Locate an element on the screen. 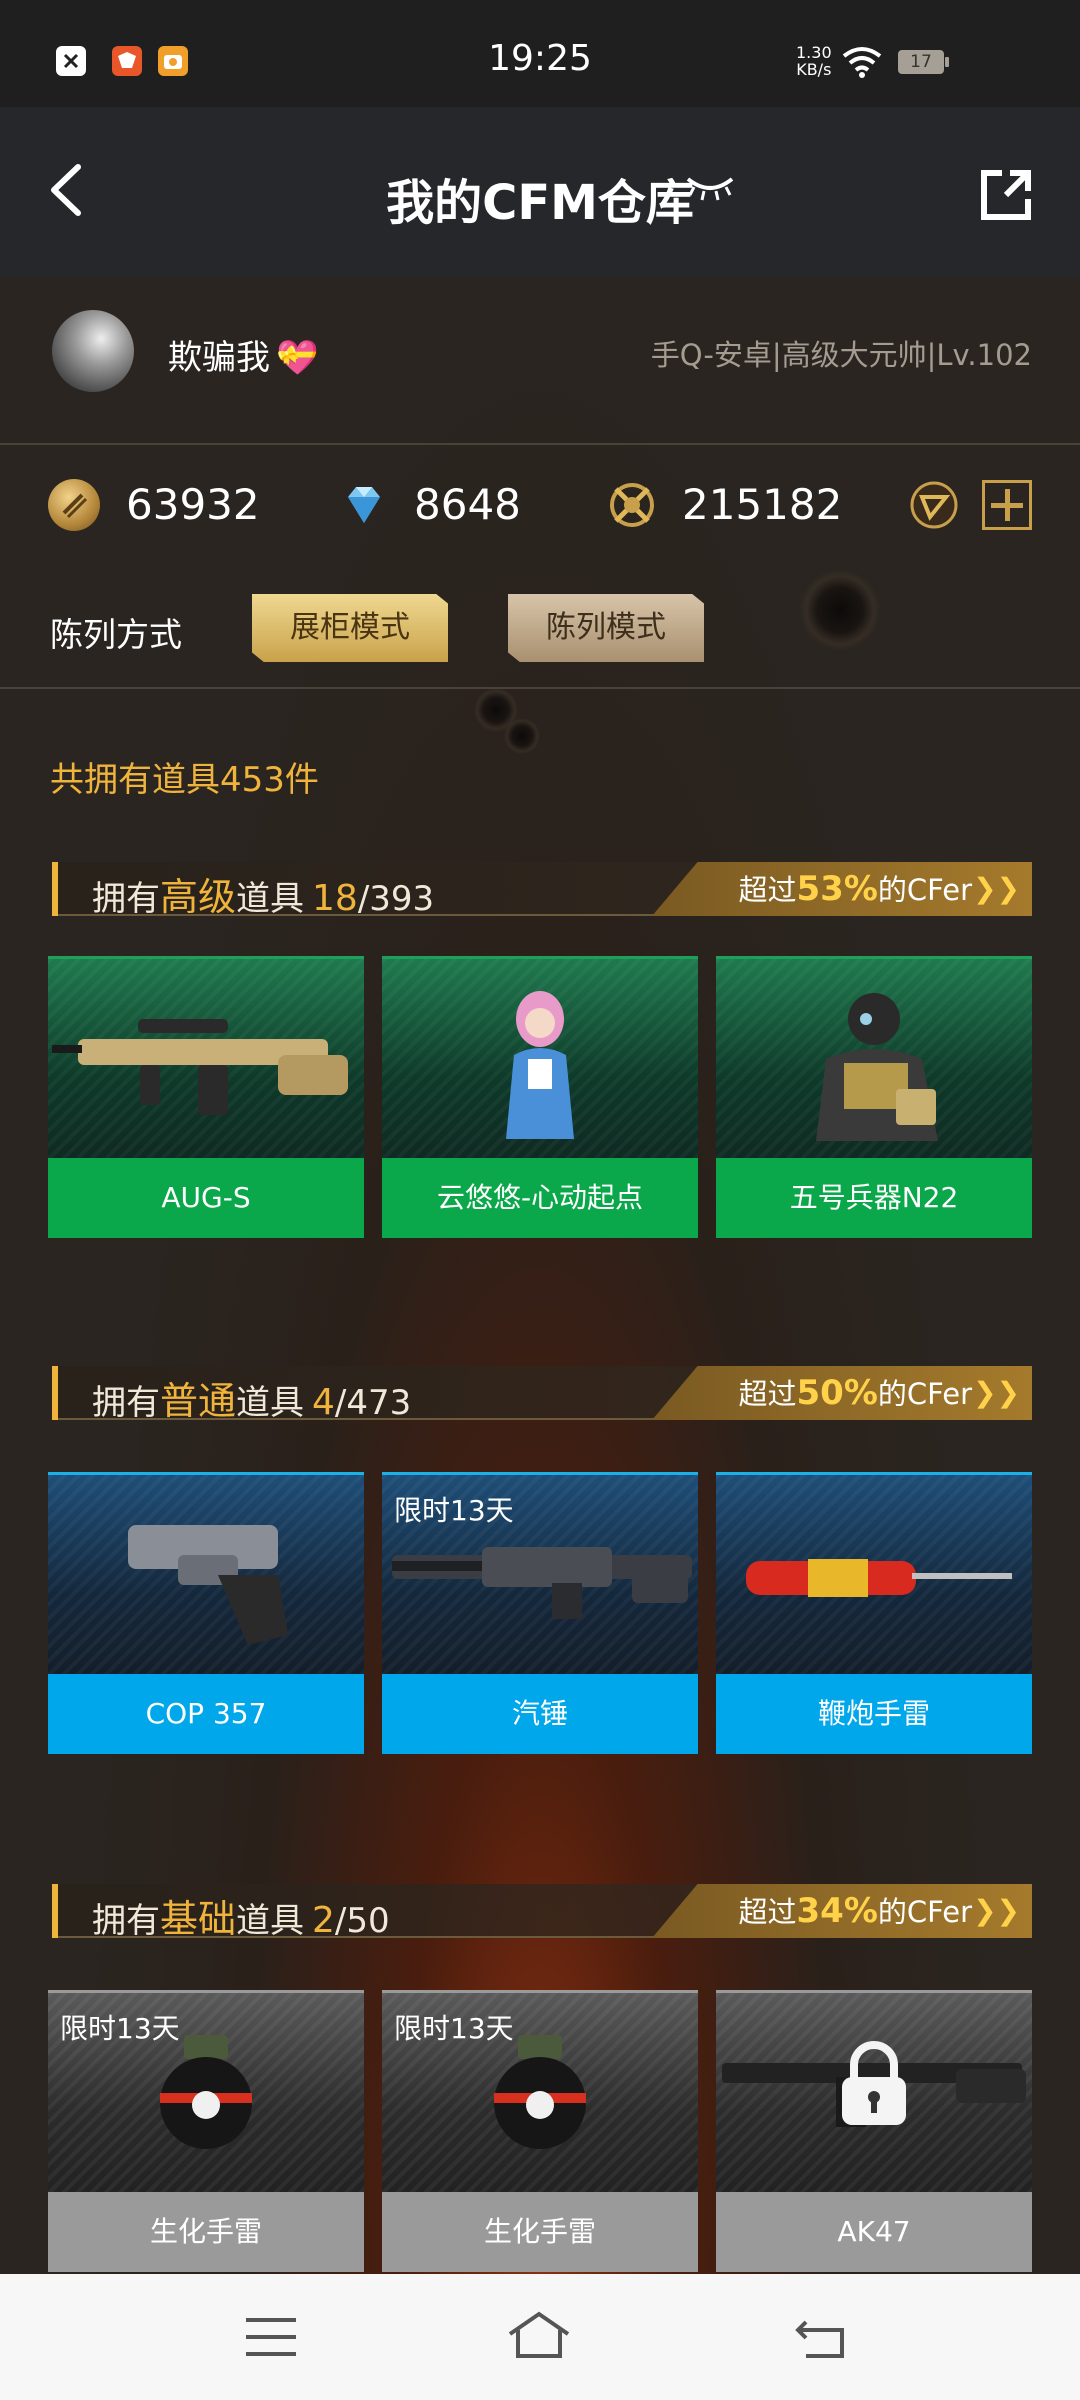  battery-icon: 17 is located at coordinates (921, 62).